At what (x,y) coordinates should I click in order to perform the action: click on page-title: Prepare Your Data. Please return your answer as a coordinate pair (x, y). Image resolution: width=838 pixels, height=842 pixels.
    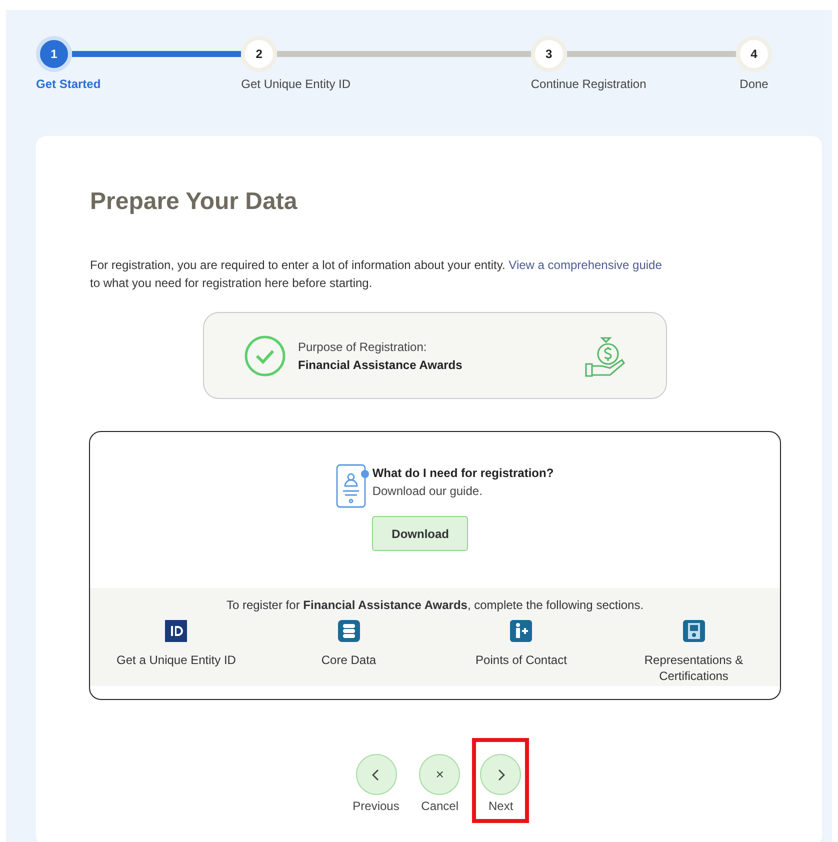
    Looking at the image, I should click on (194, 202).